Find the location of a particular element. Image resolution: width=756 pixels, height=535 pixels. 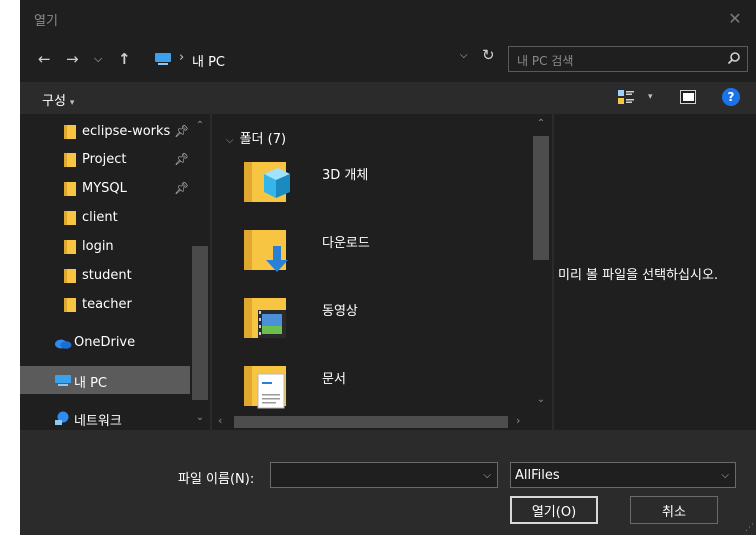

nav-item-student: student is located at coordinates (105, 276).